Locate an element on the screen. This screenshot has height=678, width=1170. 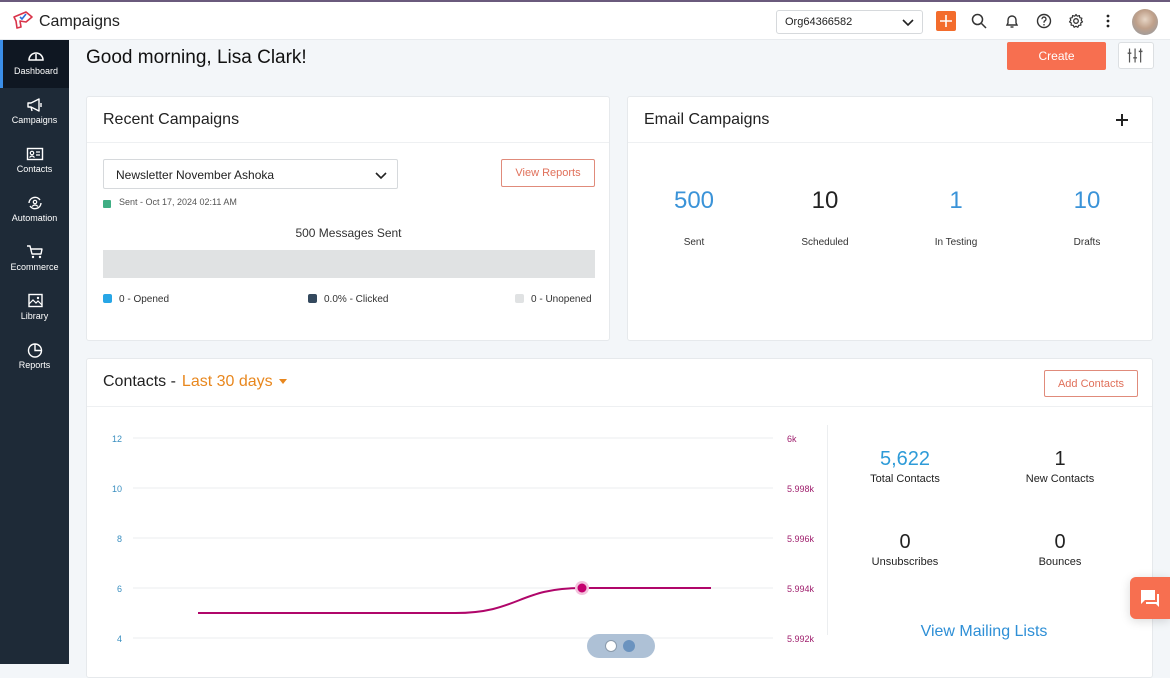
selected-campaign: Newsletter November Ashoka is located at coordinates (195, 175).